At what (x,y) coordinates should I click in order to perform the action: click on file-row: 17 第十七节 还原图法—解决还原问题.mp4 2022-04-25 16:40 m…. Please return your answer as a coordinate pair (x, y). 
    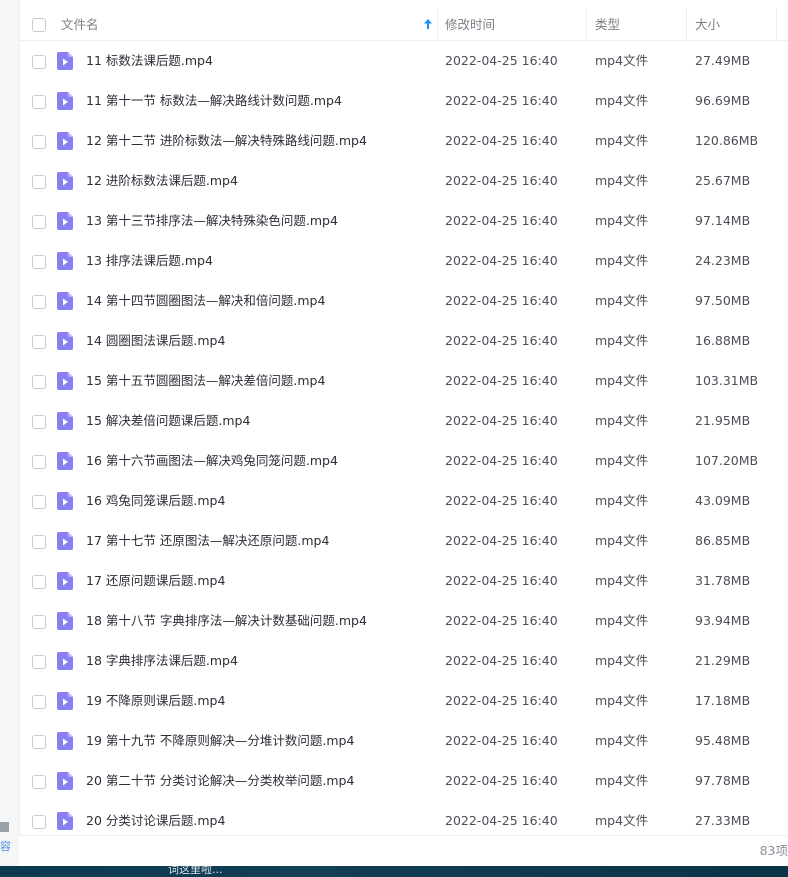
    Looking at the image, I should click on (403, 541).